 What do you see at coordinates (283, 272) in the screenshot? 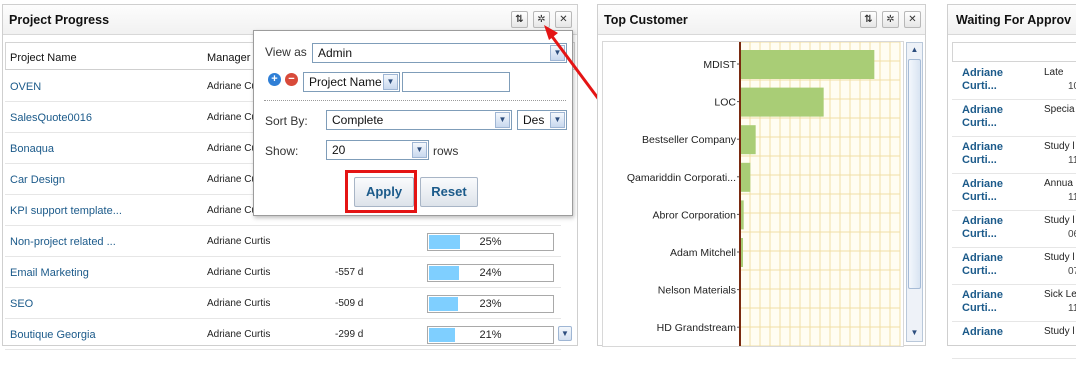
I see `table-row: Email Marketing Adriane Curtis -557 d 24%` at bounding box center [283, 272].